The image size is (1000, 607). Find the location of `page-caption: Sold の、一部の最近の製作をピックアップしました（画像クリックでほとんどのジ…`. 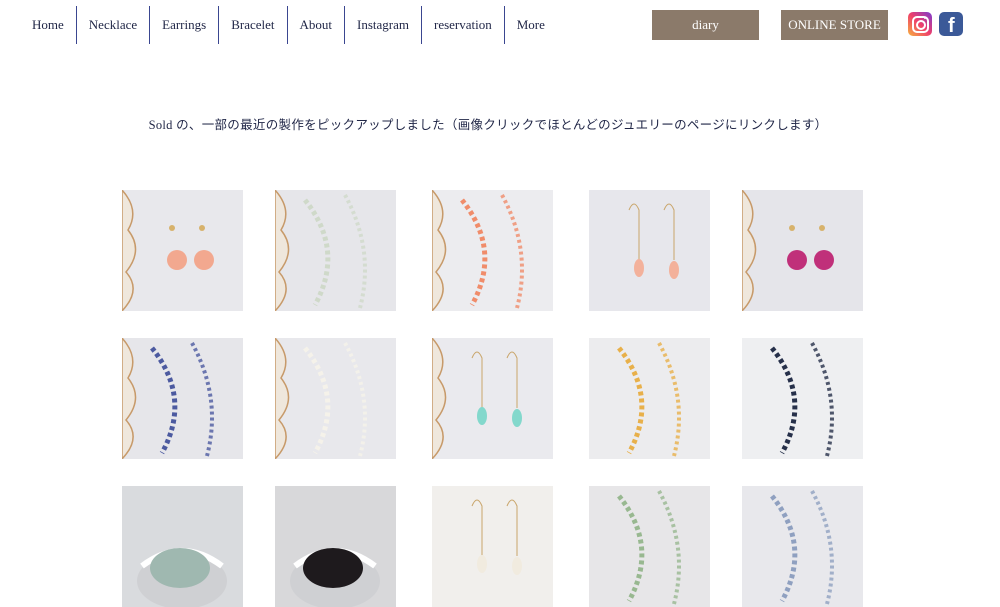

page-caption: Sold の、一部の最近の製作をピックアップしました（画像クリックでほとんどのジ… is located at coordinates (488, 125).